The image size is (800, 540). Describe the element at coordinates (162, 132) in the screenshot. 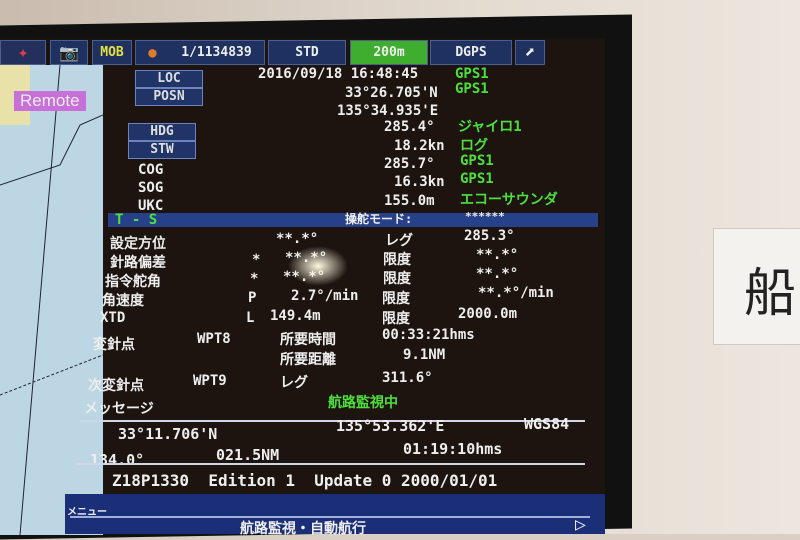

I see `hdg-button: HDG` at that location.